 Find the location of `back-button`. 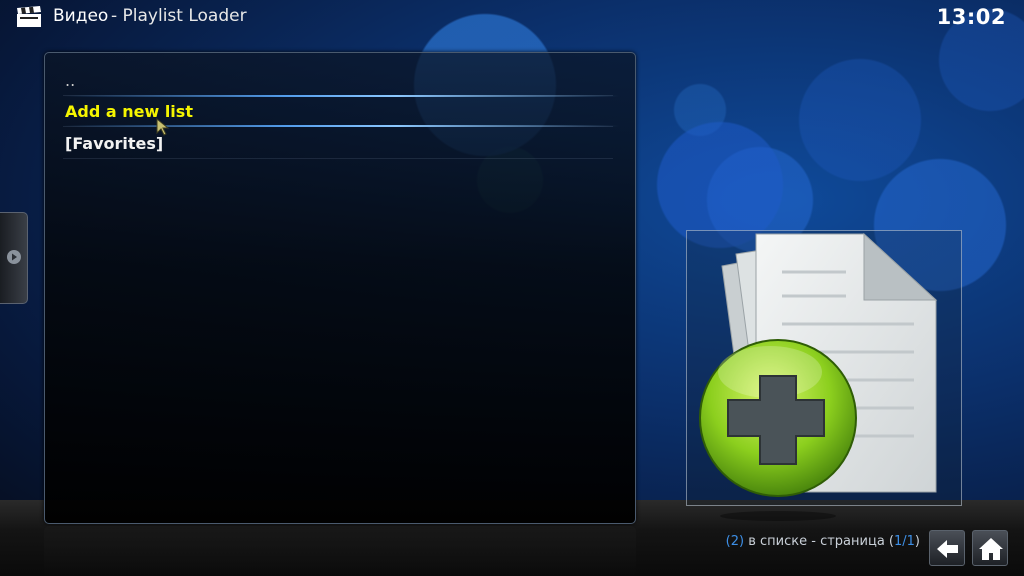

back-button is located at coordinates (947, 548).